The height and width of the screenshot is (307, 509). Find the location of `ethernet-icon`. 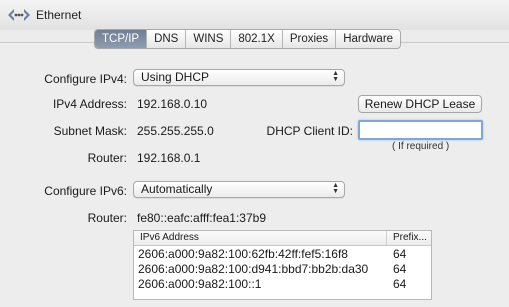

ethernet-icon is located at coordinates (19, 15).